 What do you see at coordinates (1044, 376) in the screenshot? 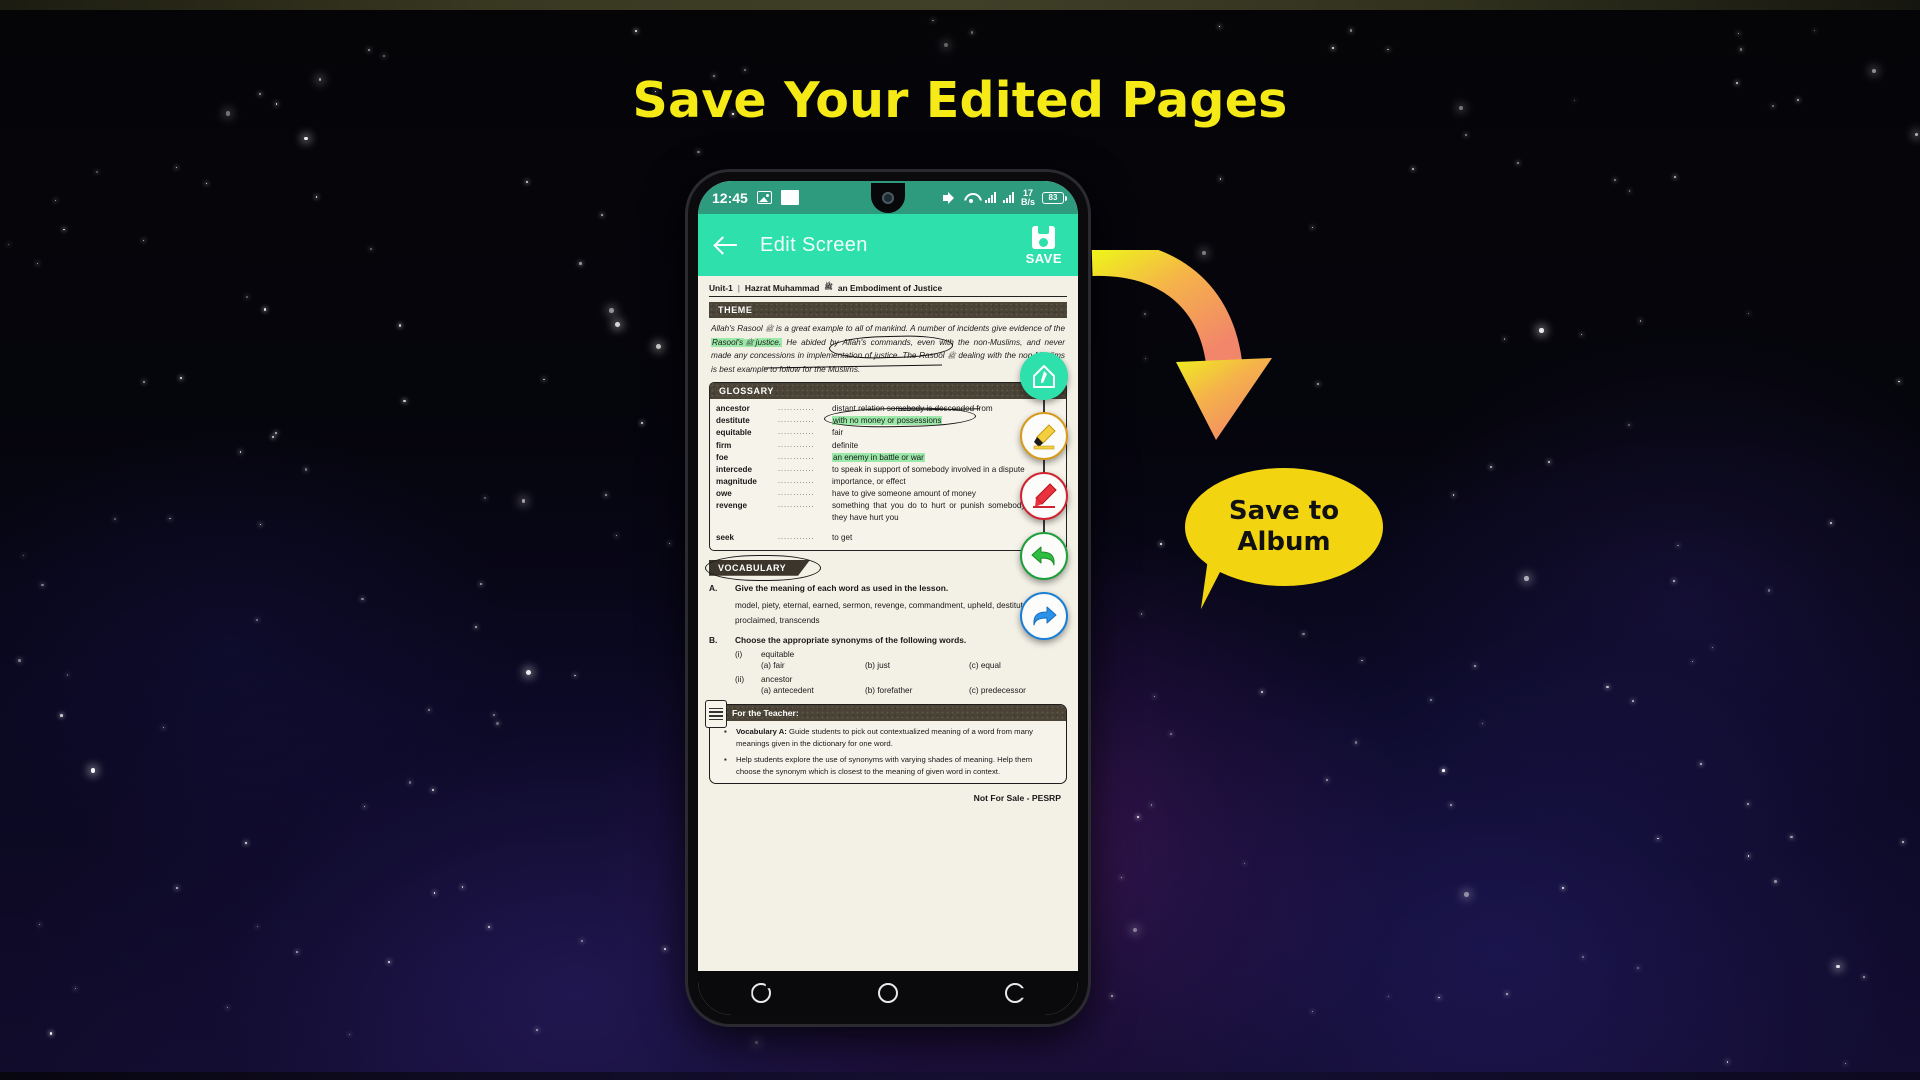
I see `edit-tool-button` at bounding box center [1044, 376].